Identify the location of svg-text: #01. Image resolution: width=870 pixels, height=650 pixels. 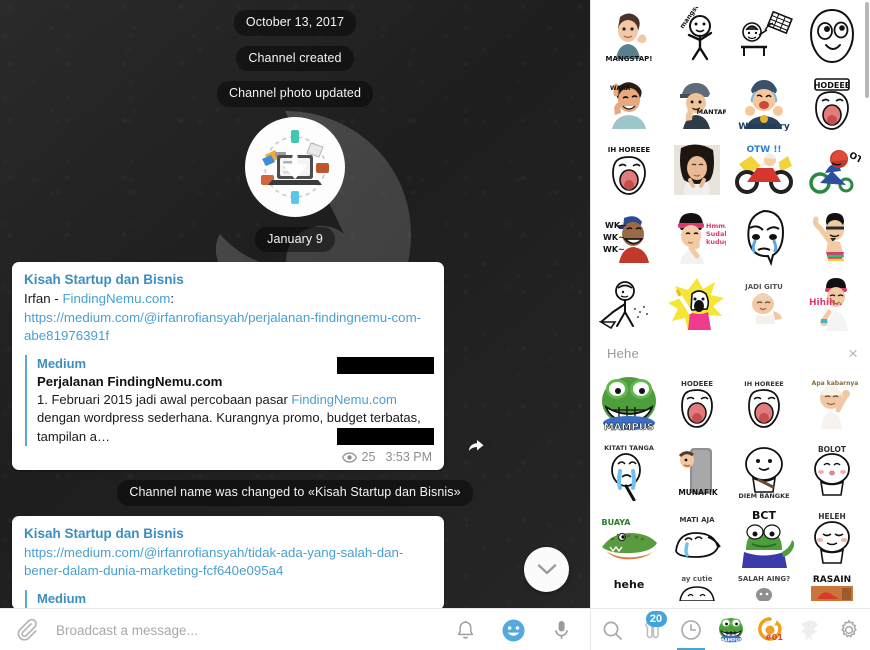
(774, 637).